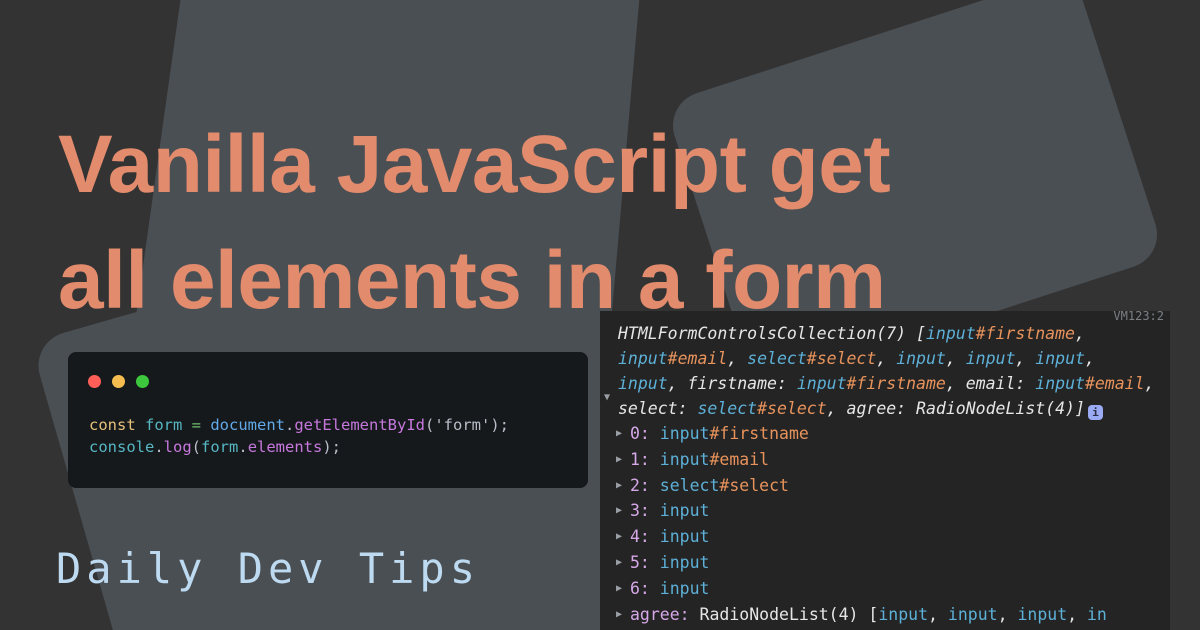  What do you see at coordinates (772, 333) in the screenshot?
I see `summary-head: HTMLFormControlsCollection(7) [` at bounding box center [772, 333].